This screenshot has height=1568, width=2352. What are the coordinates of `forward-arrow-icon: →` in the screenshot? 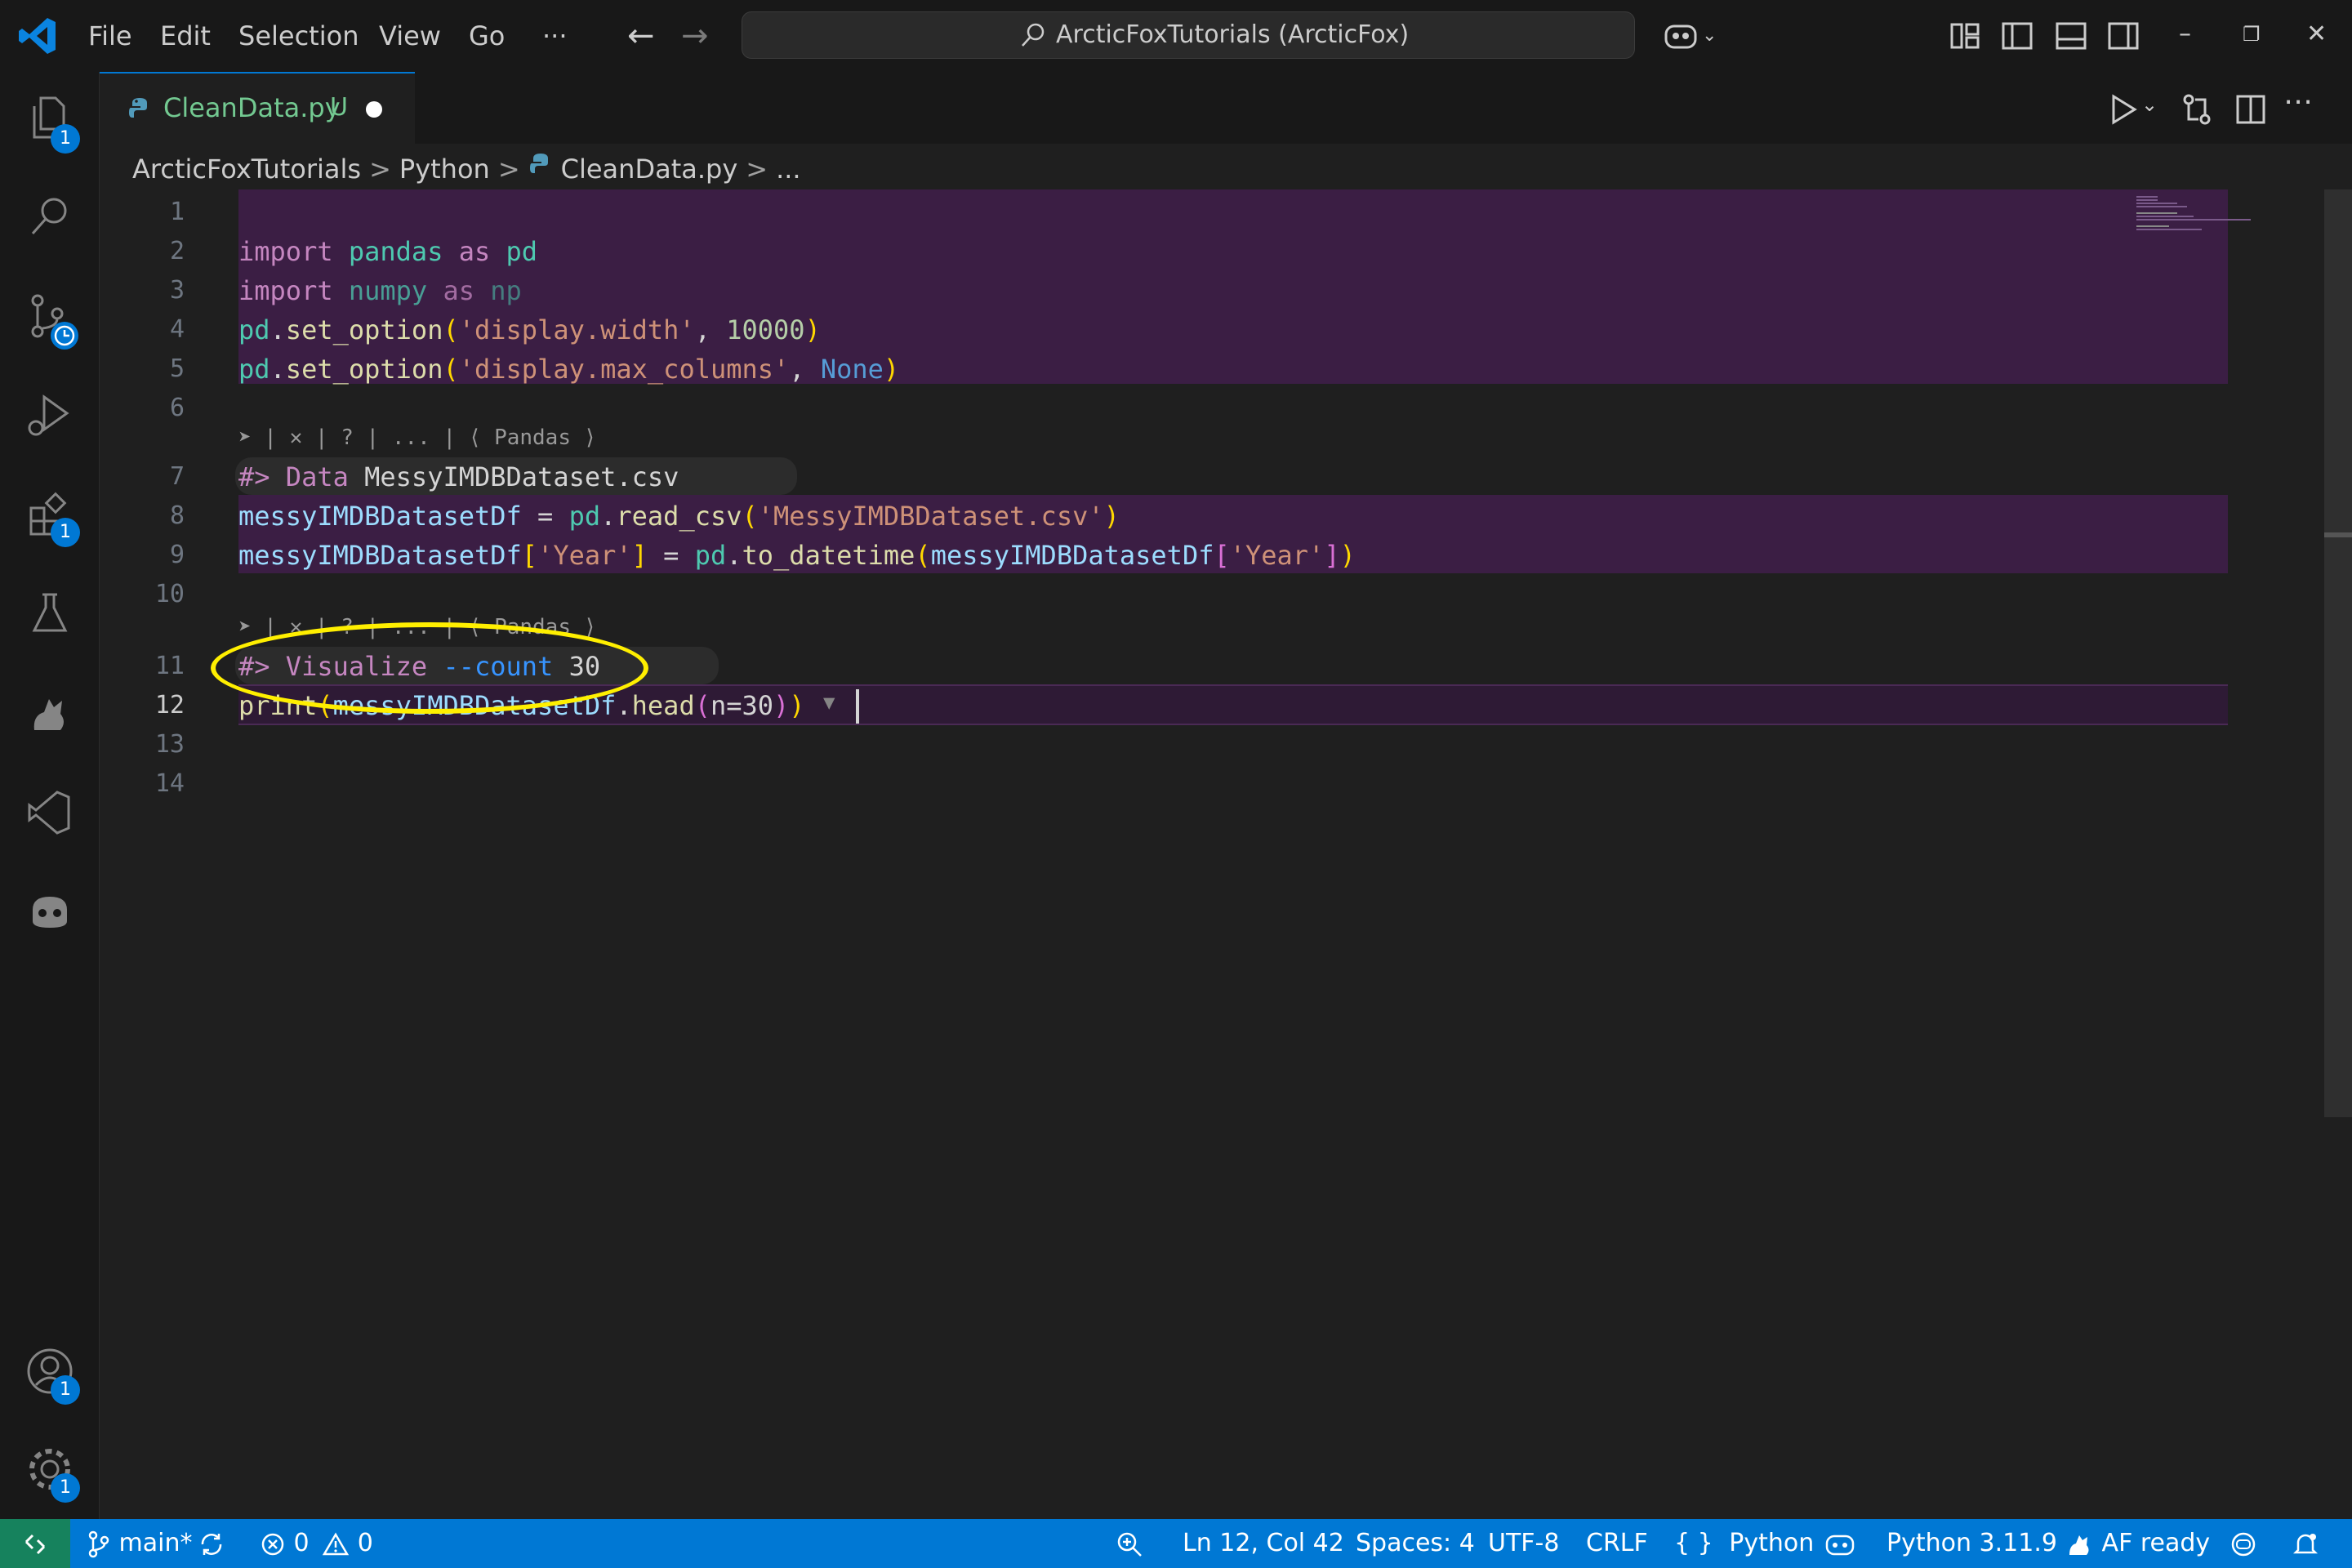 It's located at (695, 36).